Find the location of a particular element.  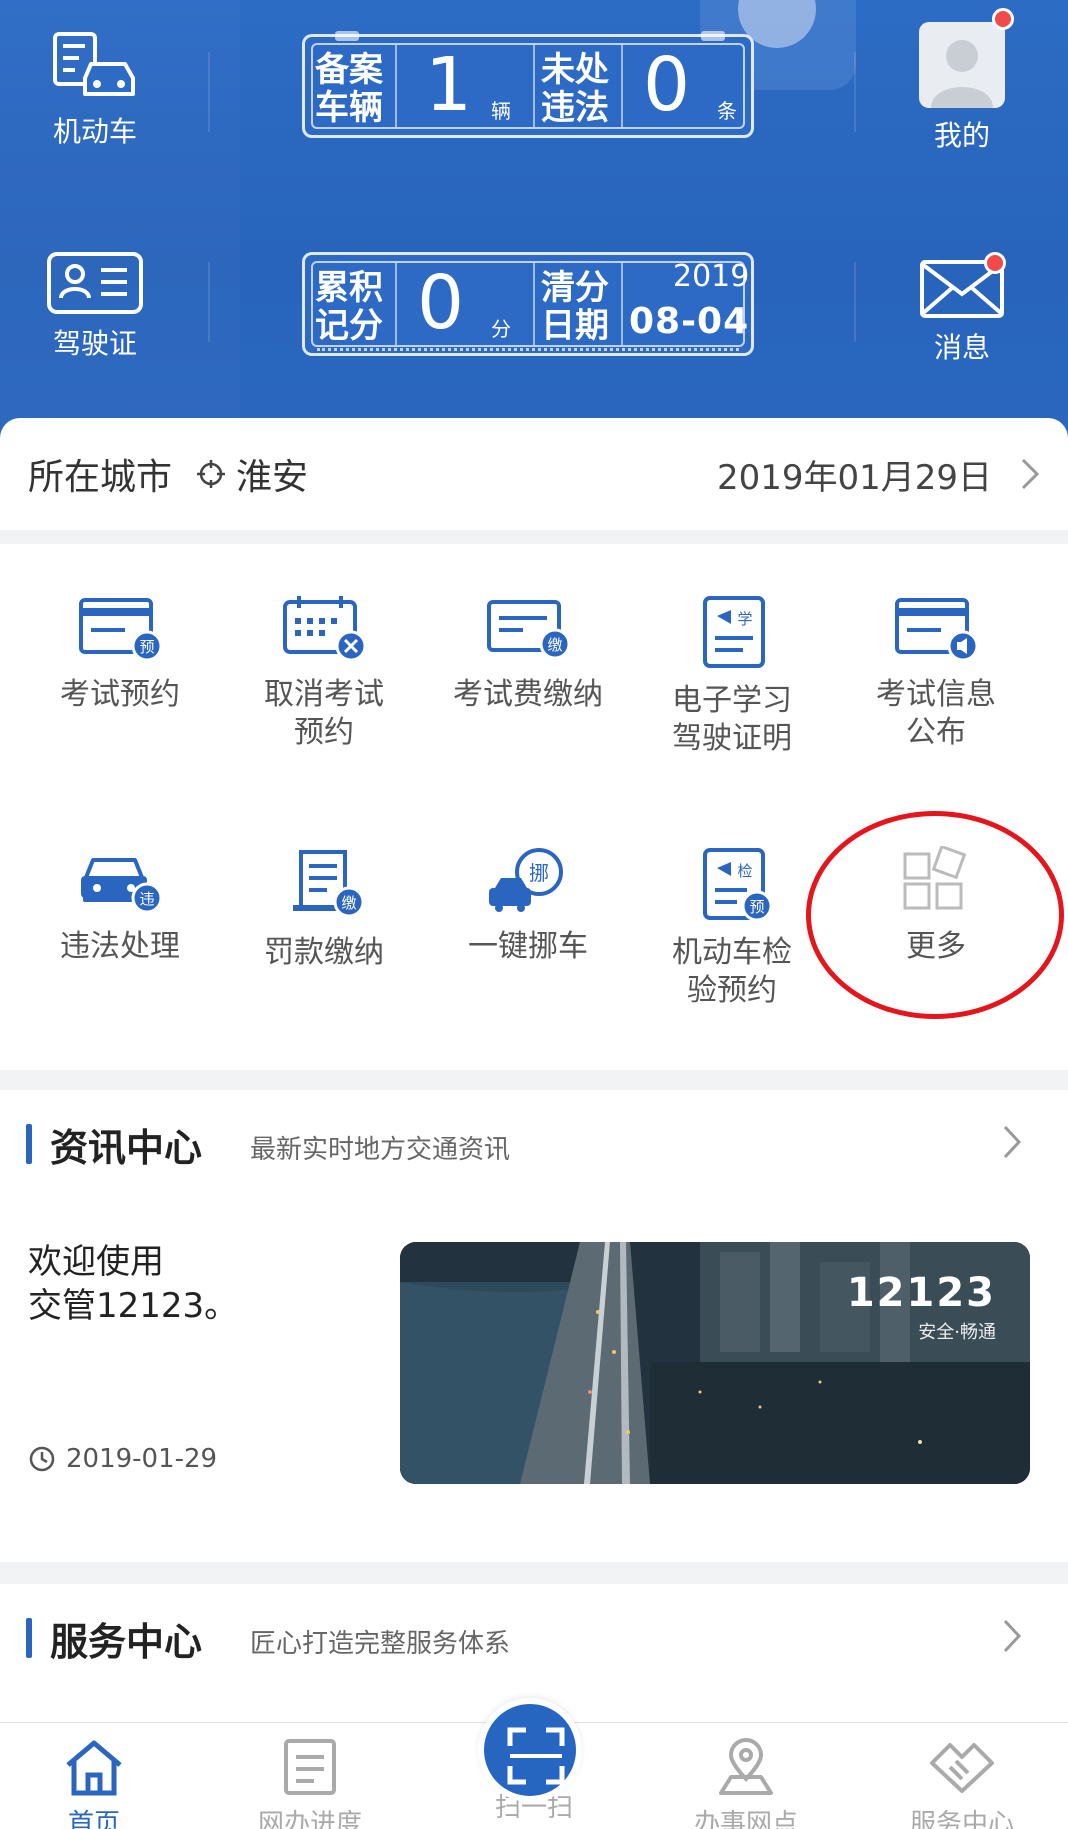

nav-label: 办事网点 is located at coordinates (745, 1819).